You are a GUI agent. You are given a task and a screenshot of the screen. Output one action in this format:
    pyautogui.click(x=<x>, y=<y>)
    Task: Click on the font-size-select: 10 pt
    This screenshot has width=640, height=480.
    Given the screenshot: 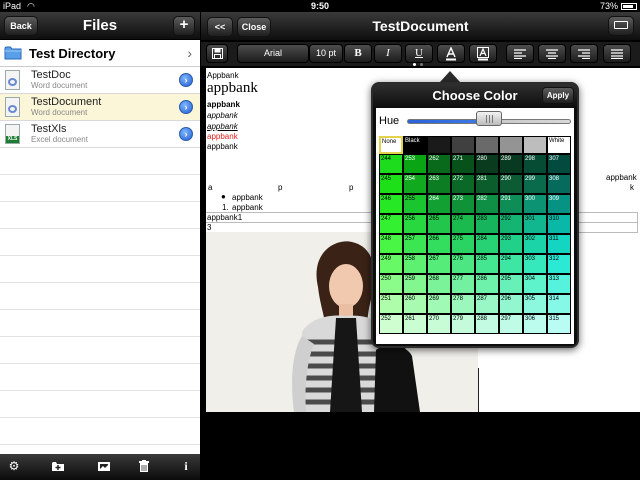 What is the action you would take?
    pyautogui.click(x=326, y=53)
    